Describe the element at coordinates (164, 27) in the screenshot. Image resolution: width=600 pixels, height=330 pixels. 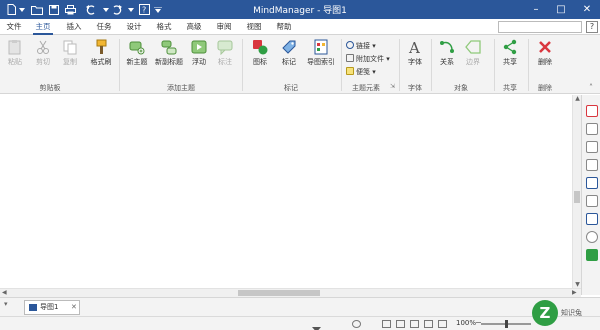
I see `tab-format: 格式` at that location.